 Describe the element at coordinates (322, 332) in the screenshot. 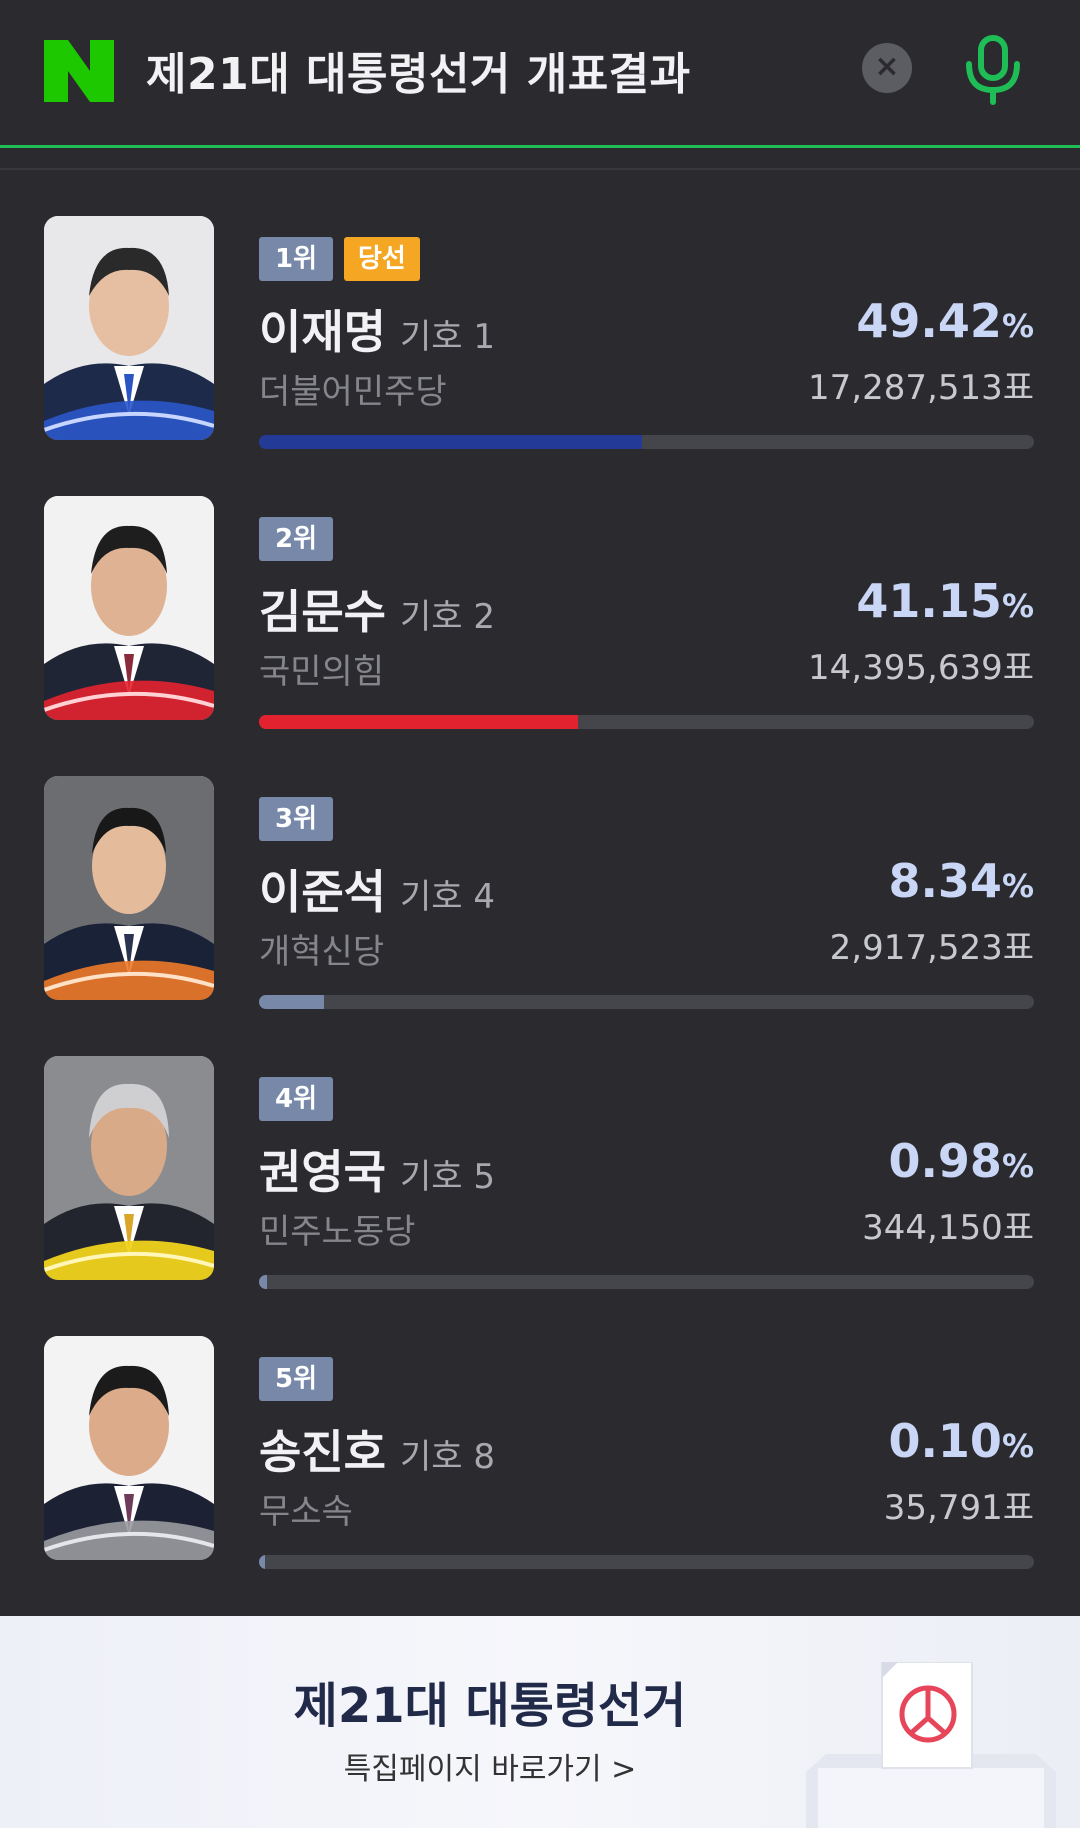

I see `candidate-name: 이재명` at that location.